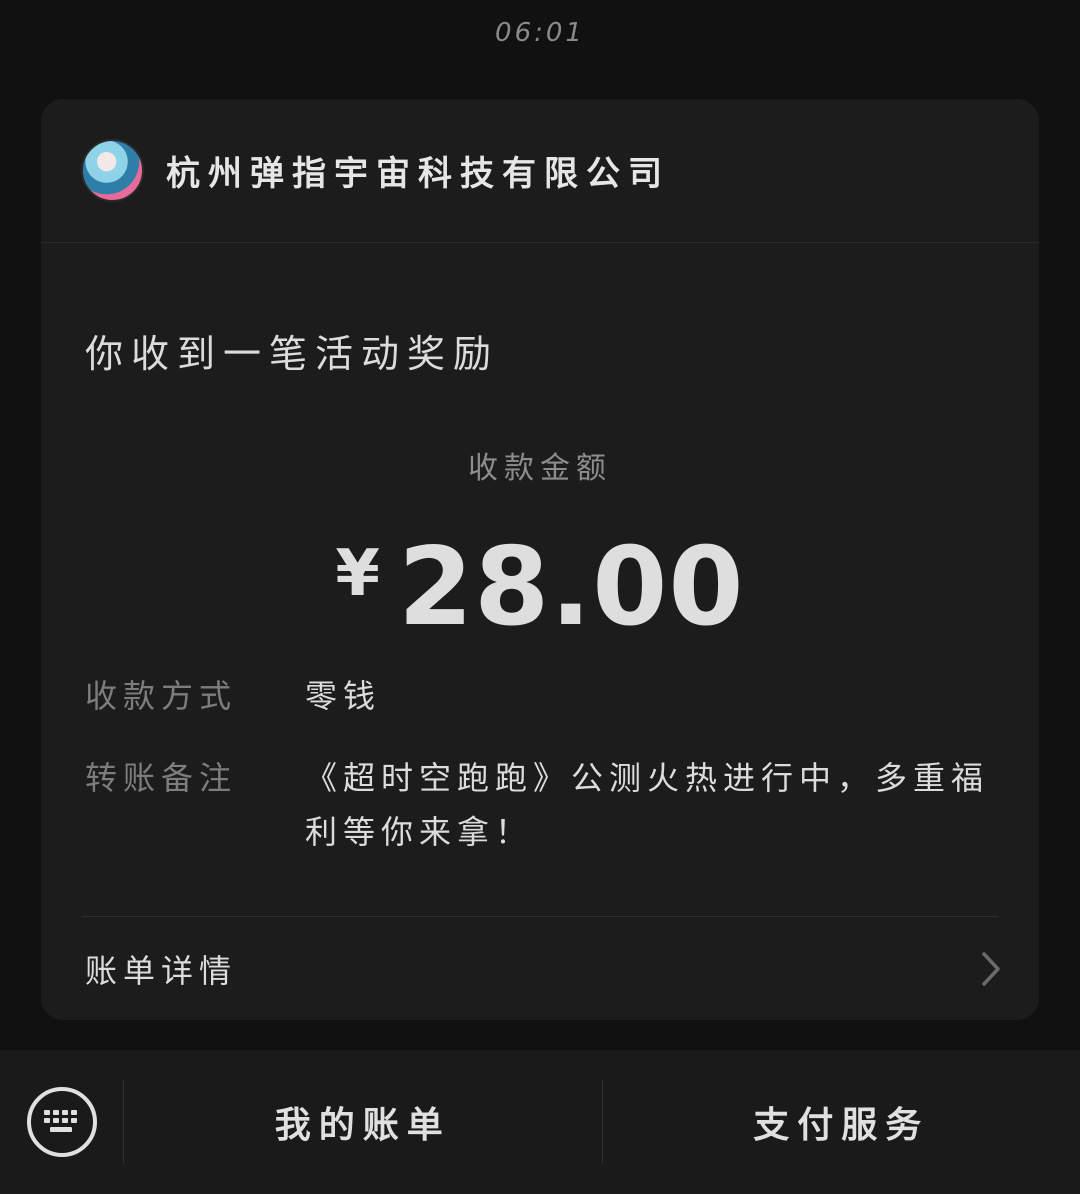  What do you see at coordinates (161, 696) in the screenshot?
I see `detail-label: 收款方式` at bounding box center [161, 696].